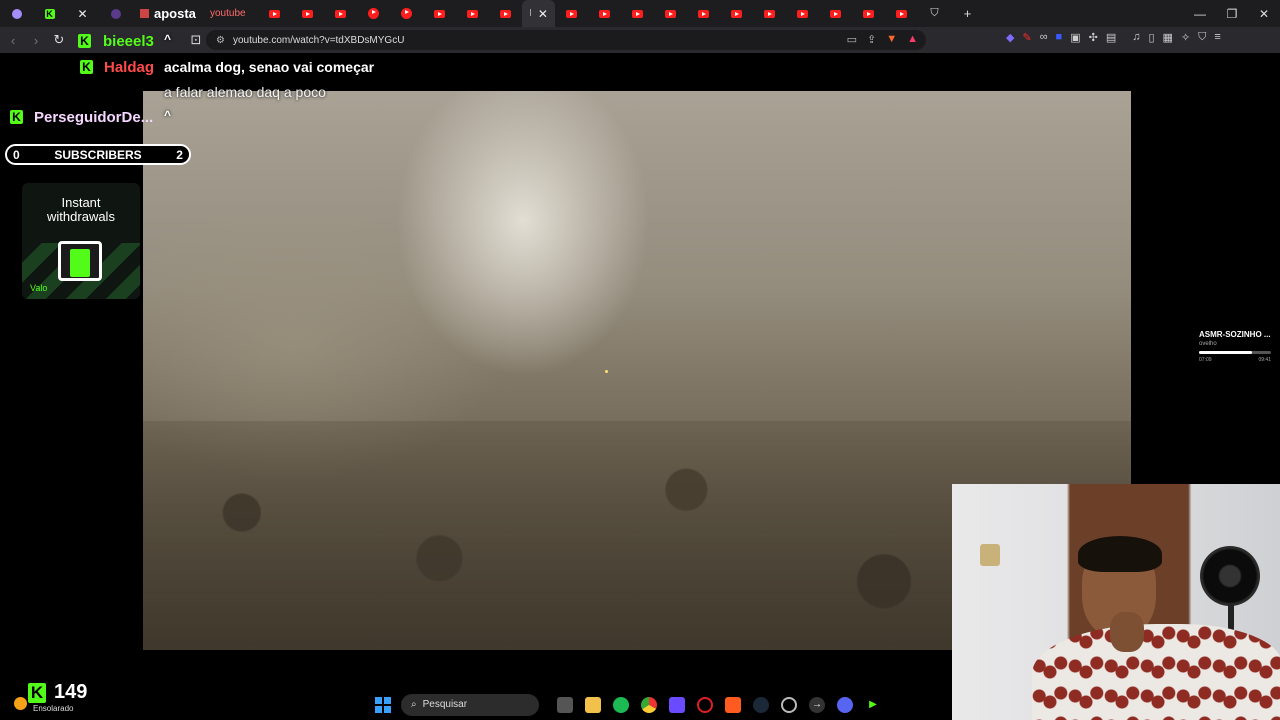  I want to click on steam-icon, so click(761, 704).